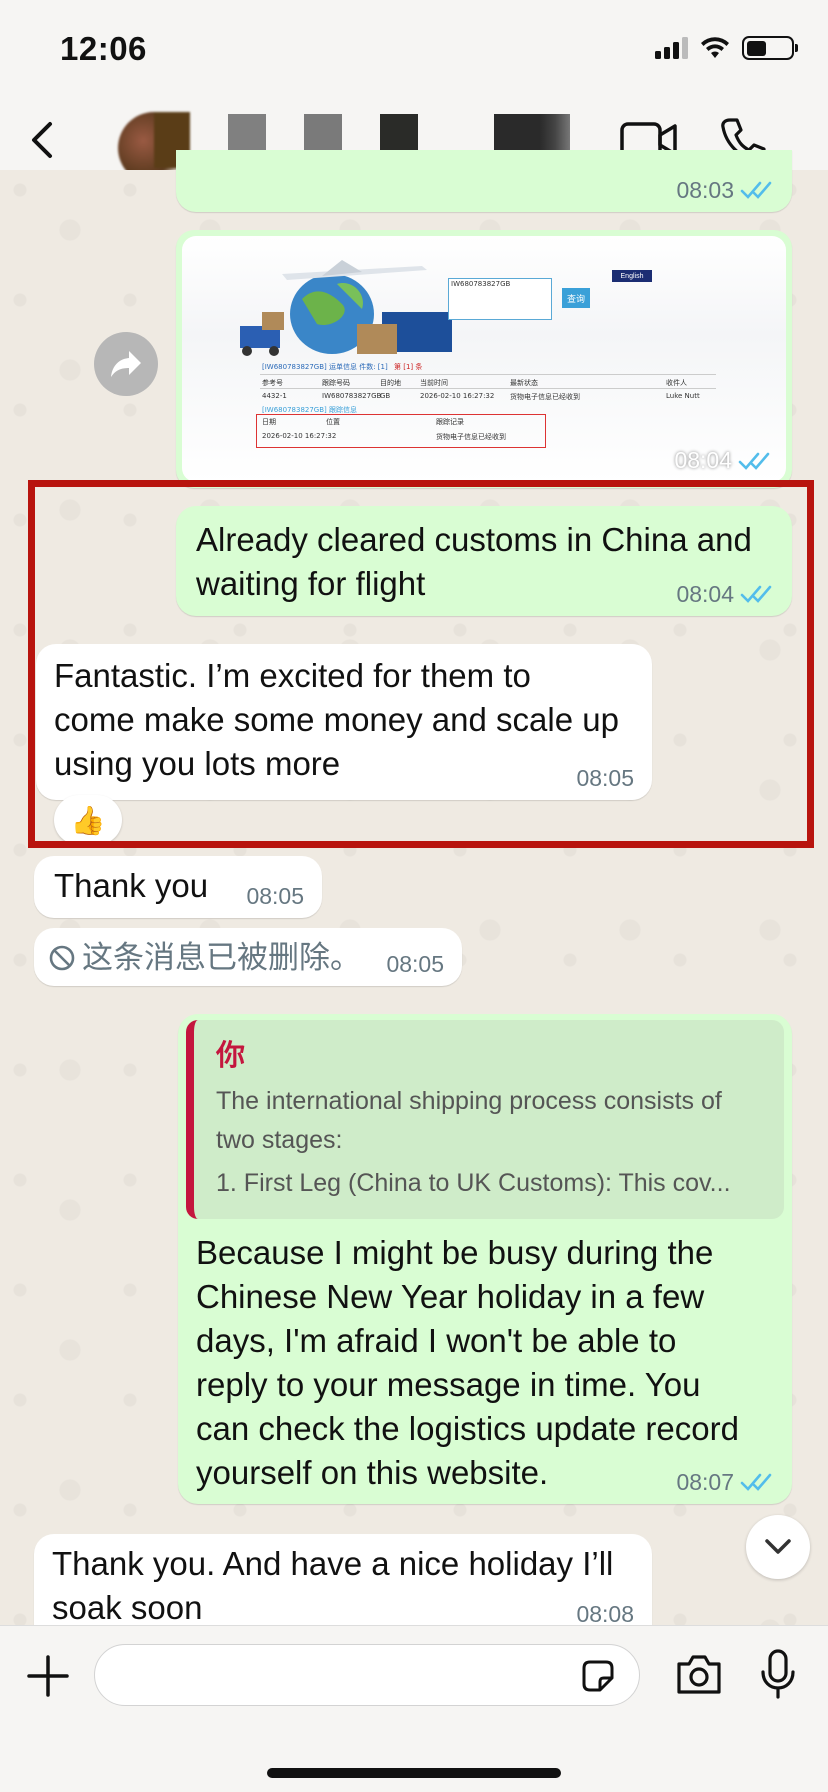 The image size is (828, 1792). Describe the element at coordinates (671, 48) in the screenshot. I see `cellular-signal-icon` at that location.